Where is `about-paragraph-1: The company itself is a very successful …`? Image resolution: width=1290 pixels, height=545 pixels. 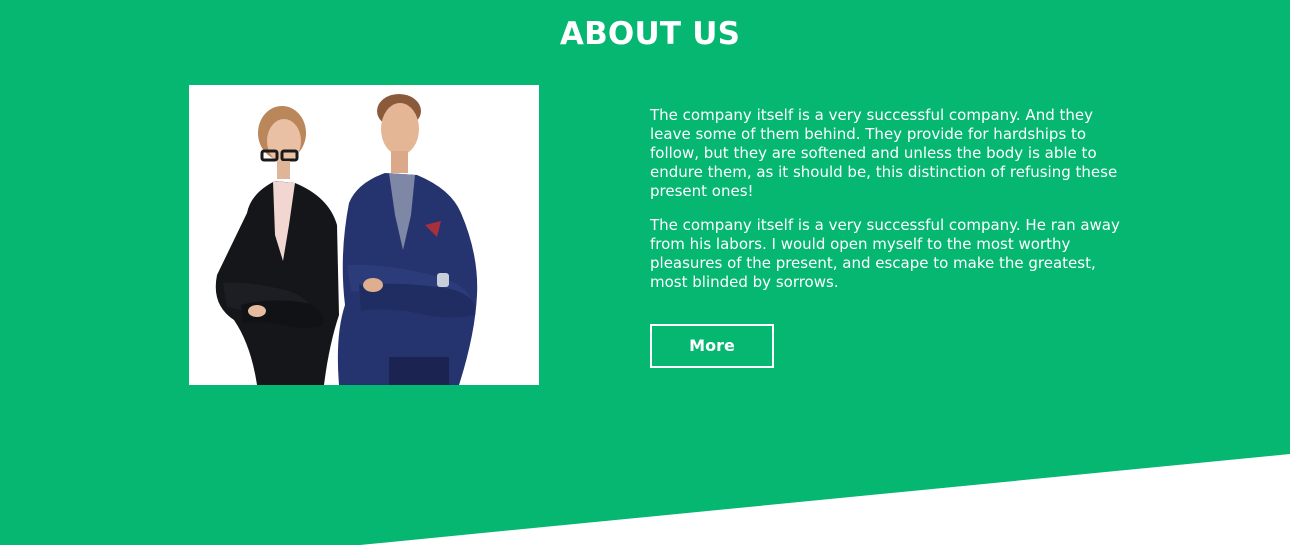
about-paragraph-1: The company itself is a very successful … is located at coordinates (884, 153).